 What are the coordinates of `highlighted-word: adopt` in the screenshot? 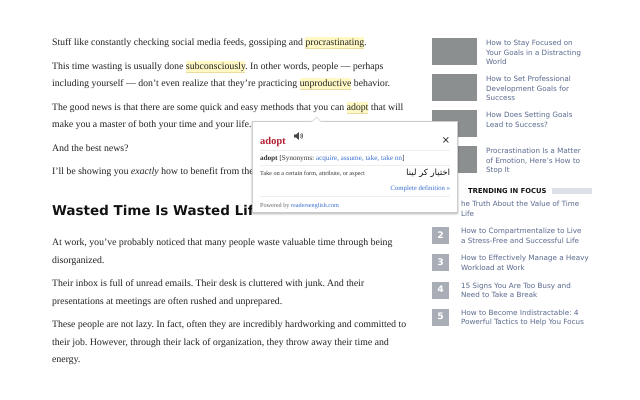 It's located at (357, 108).